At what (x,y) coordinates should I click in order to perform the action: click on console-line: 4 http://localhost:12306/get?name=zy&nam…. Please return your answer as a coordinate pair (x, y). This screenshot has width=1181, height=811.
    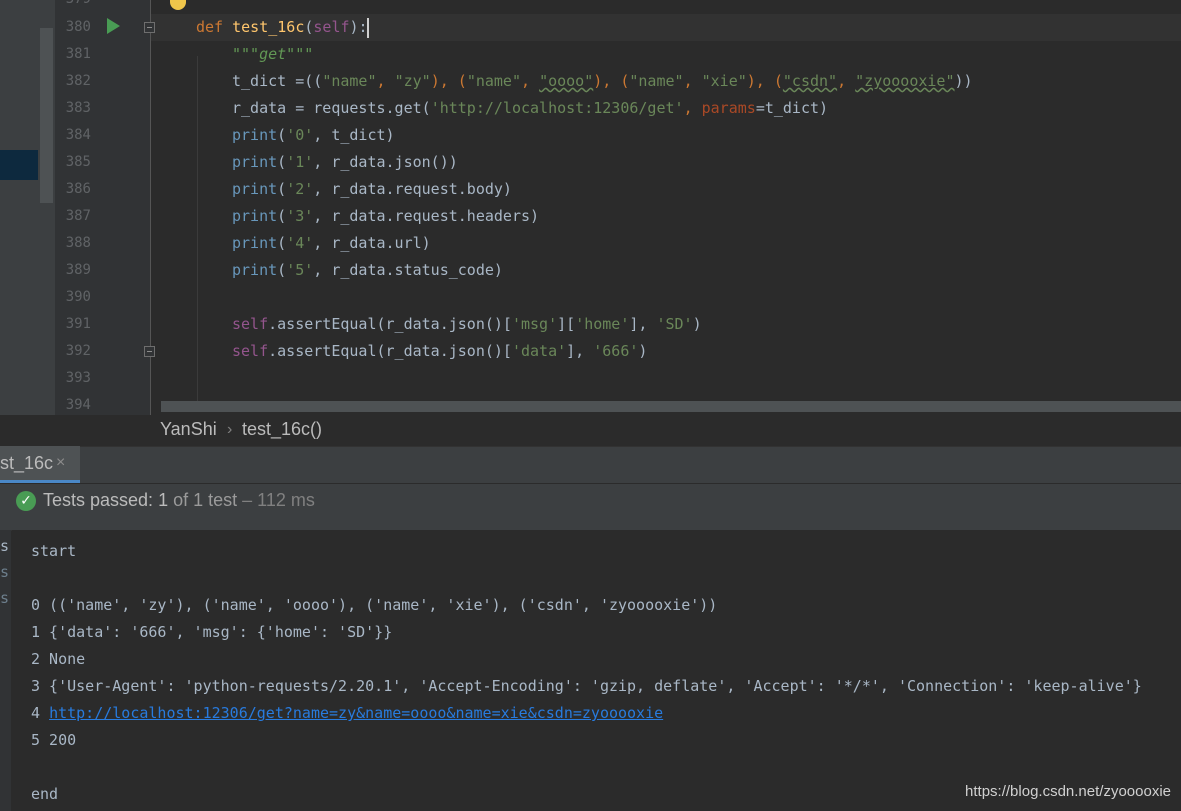
    Looking at the image, I should click on (347, 713).